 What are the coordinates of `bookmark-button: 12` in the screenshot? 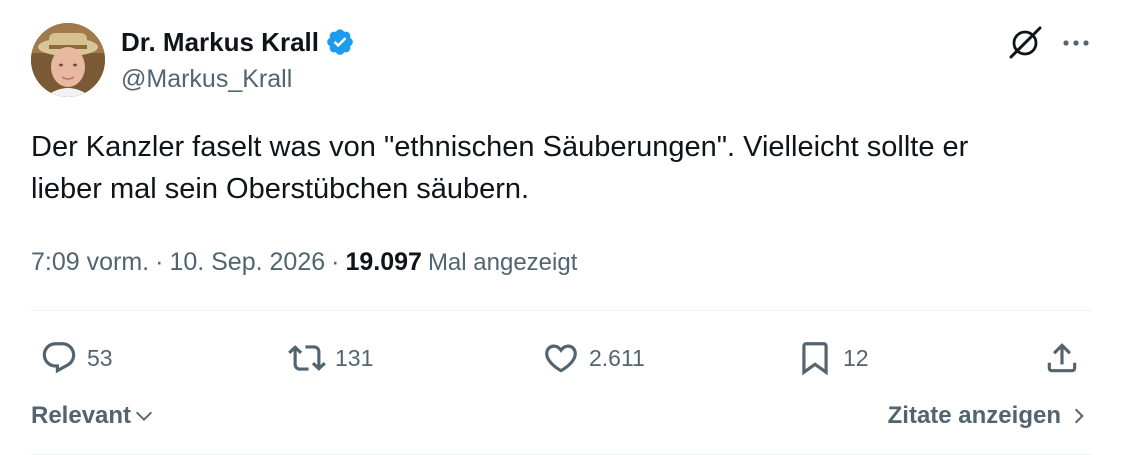 It's located at (832, 358).